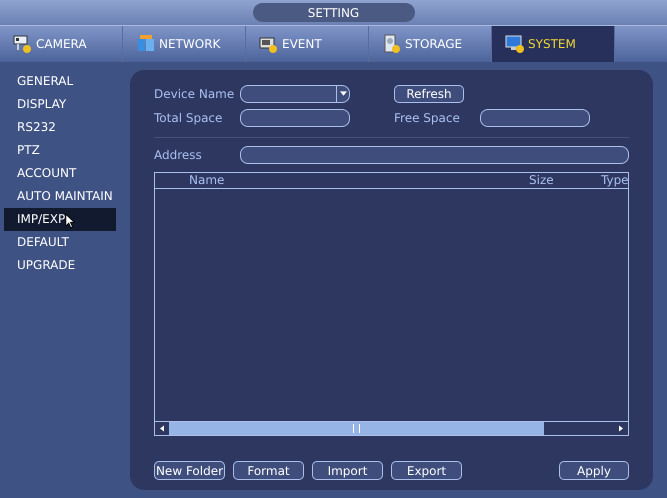 The height and width of the screenshot is (498, 667). What do you see at coordinates (70, 221) in the screenshot?
I see `mouse-pointer-icon` at bounding box center [70, 221].